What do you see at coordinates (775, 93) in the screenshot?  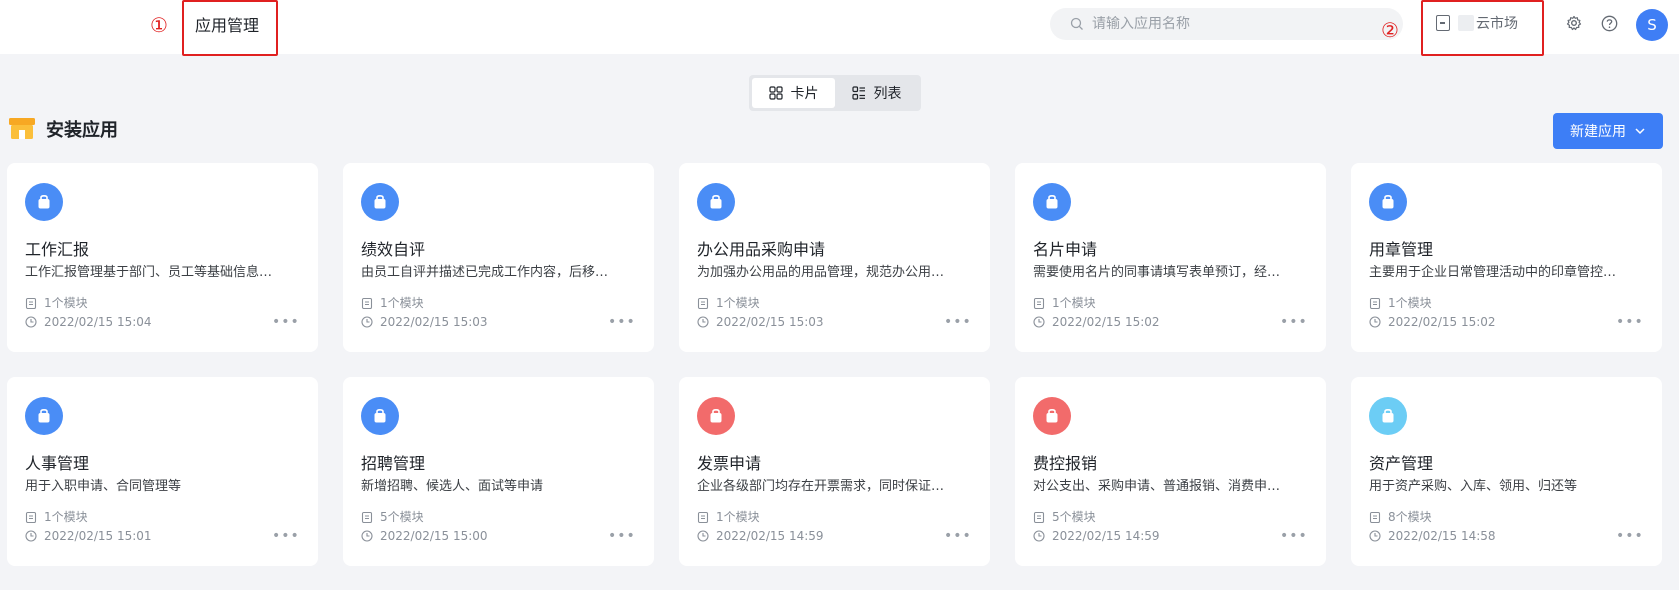 I see `grid-icon` at bounding box center [775, 93].